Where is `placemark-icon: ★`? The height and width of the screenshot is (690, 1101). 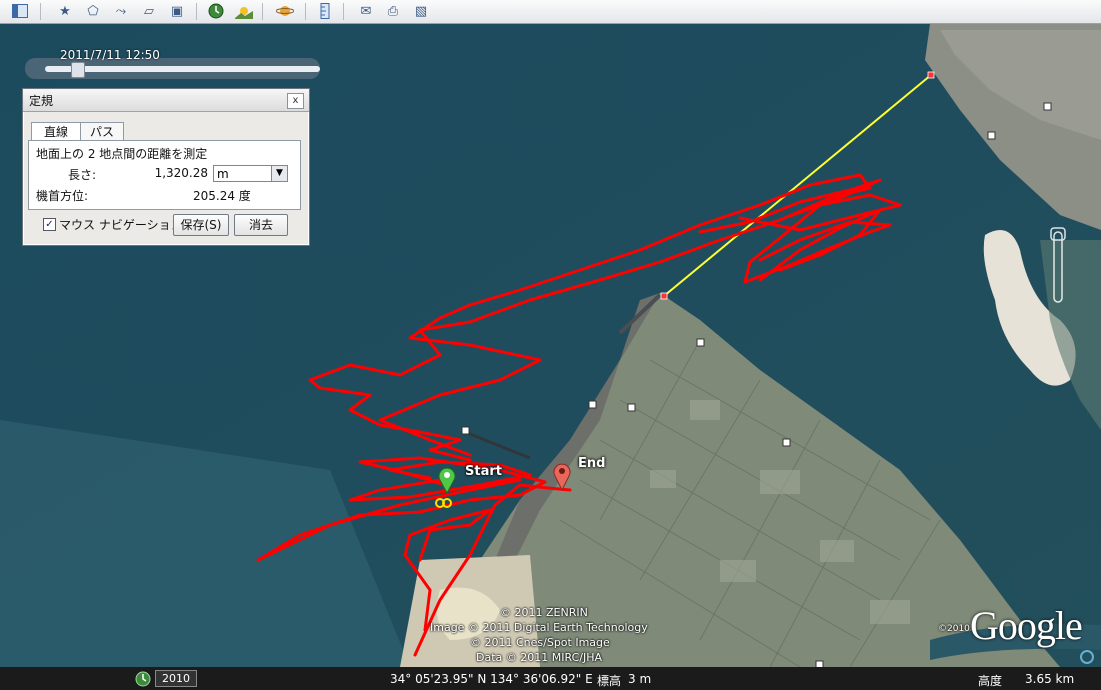
placemark-icon: ★ is located at coordinates (65, 11).